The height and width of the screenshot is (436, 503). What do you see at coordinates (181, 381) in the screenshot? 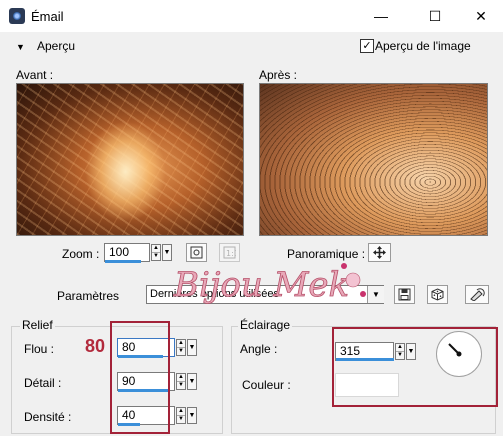
I see `detail-spinner: ▲ ▼` at bounding box center [181, 381].